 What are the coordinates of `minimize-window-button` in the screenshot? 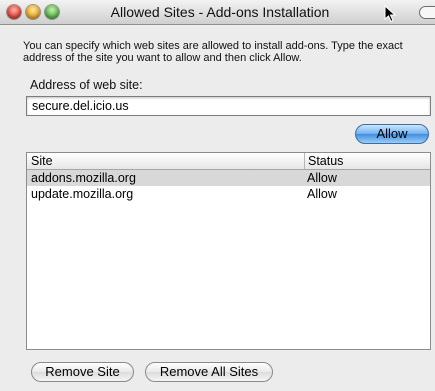 It's located at (33, 12).